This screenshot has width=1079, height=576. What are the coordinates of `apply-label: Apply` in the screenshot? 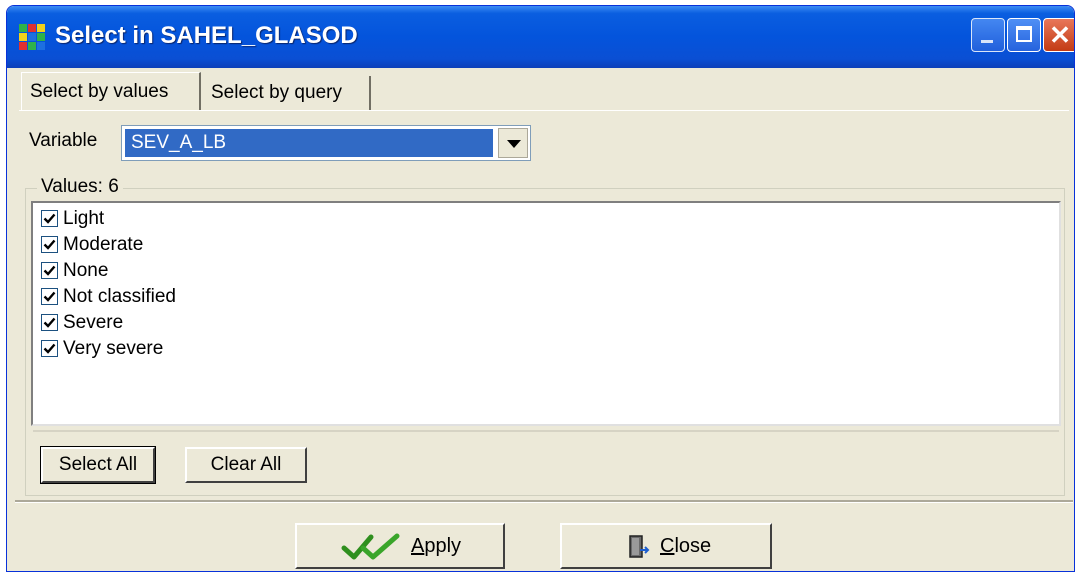 It's located at (436, 546).